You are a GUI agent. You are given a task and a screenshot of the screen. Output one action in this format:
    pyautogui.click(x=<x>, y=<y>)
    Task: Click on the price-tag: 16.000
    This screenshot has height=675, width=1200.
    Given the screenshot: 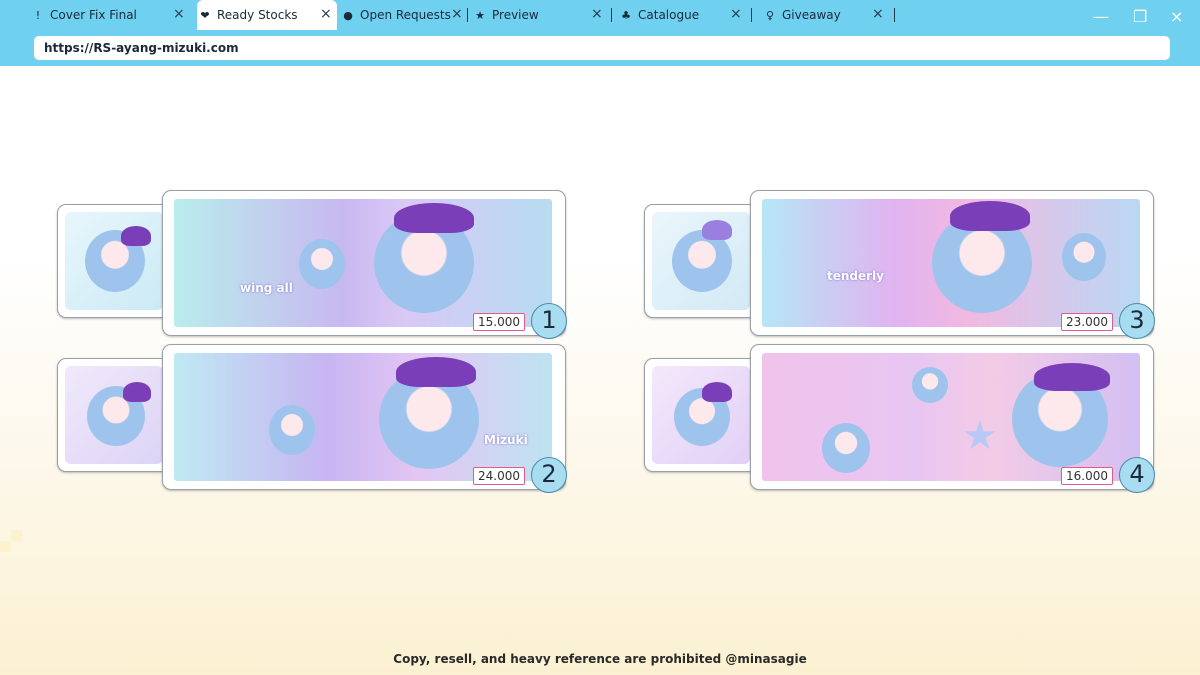 What is the action you would take?
    pyautogui.click(x=1087, y=476)
    